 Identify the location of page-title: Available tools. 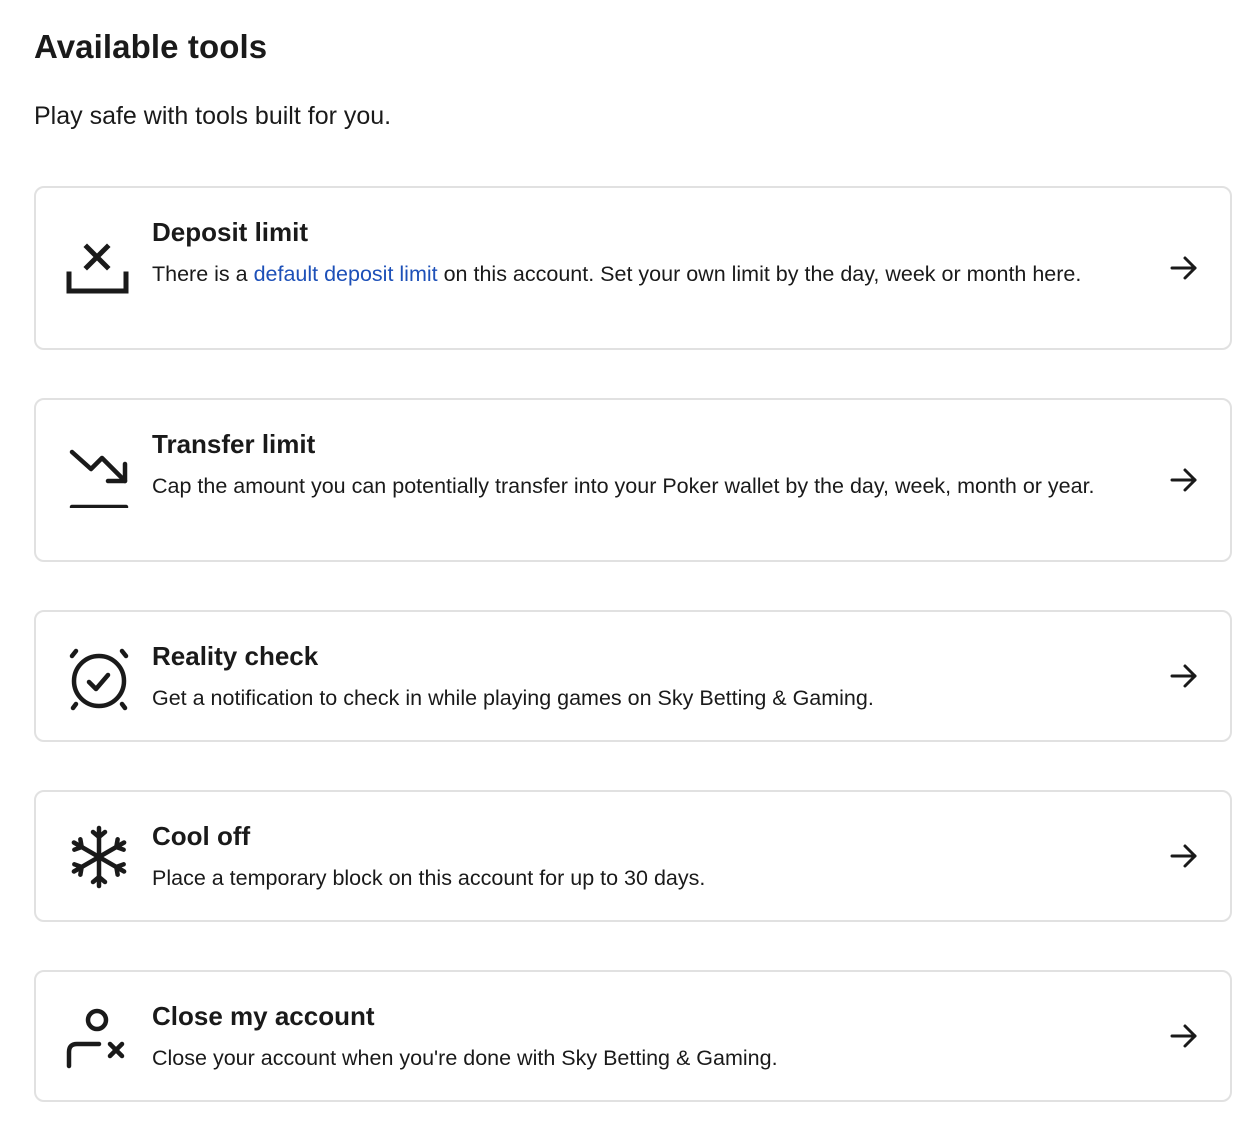
(151, 46).